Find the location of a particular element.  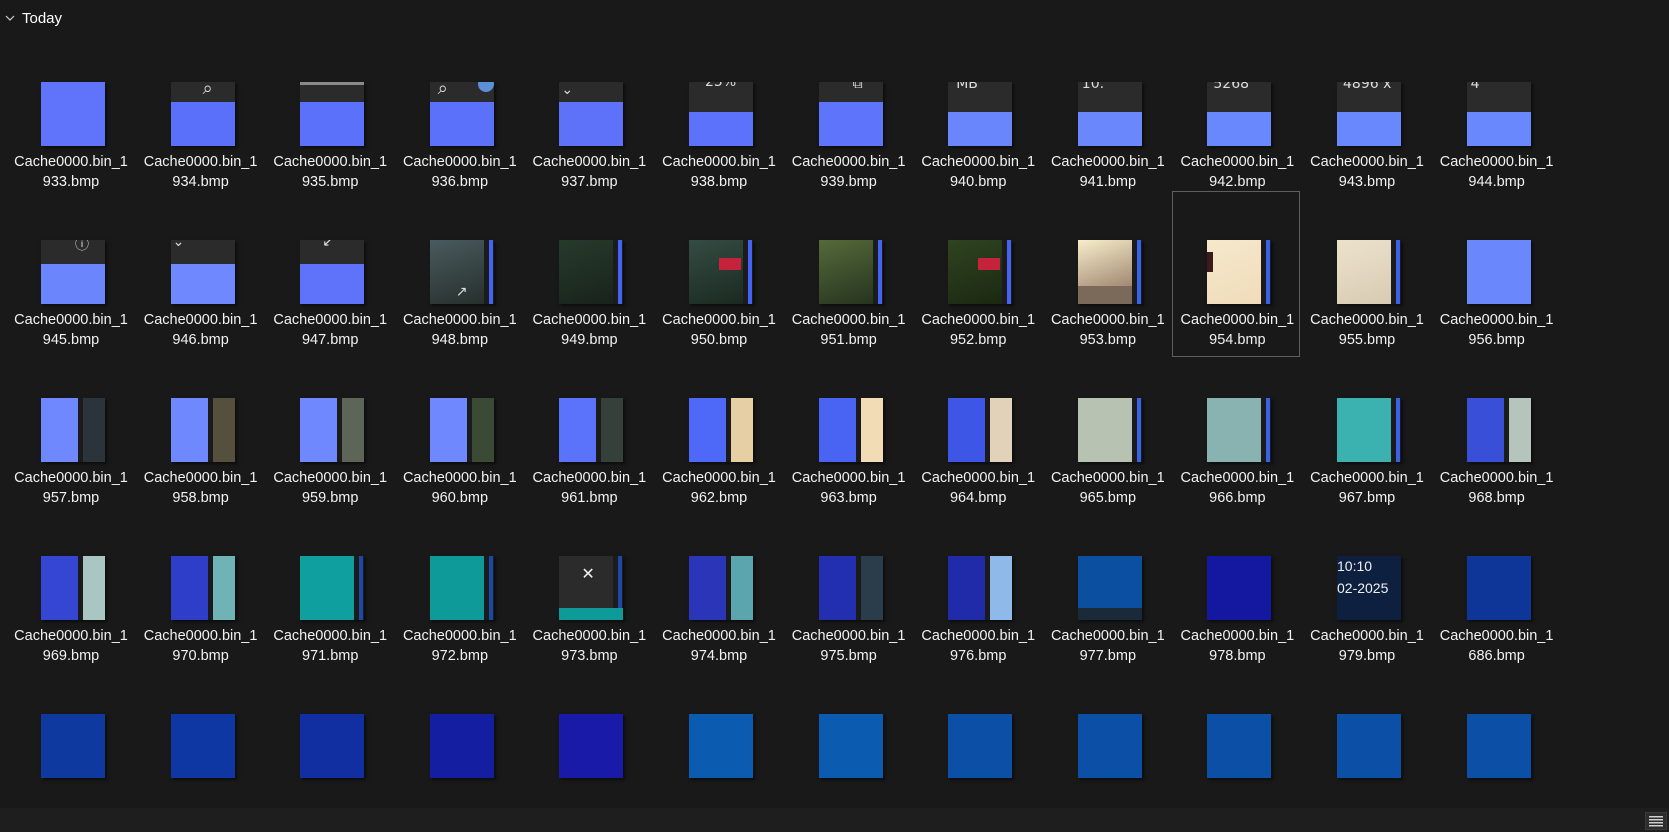

file-item: Cache0000.bin_1 958.bmp is located at coordinates (200, 432).